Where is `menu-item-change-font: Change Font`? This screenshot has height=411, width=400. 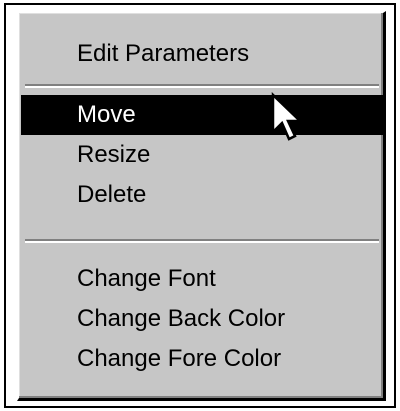
menu-item-change-font: Change Font is located at coordinates (202, 279).